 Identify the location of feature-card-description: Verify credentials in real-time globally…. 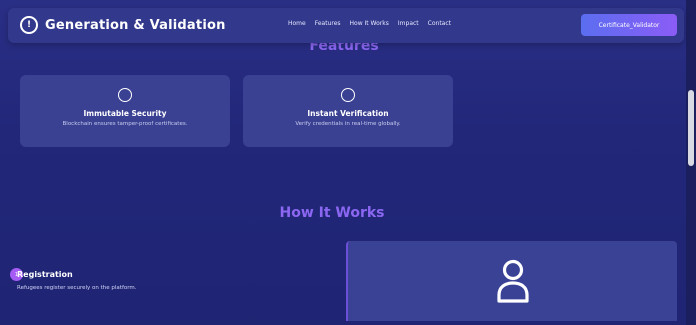
(348, 124).